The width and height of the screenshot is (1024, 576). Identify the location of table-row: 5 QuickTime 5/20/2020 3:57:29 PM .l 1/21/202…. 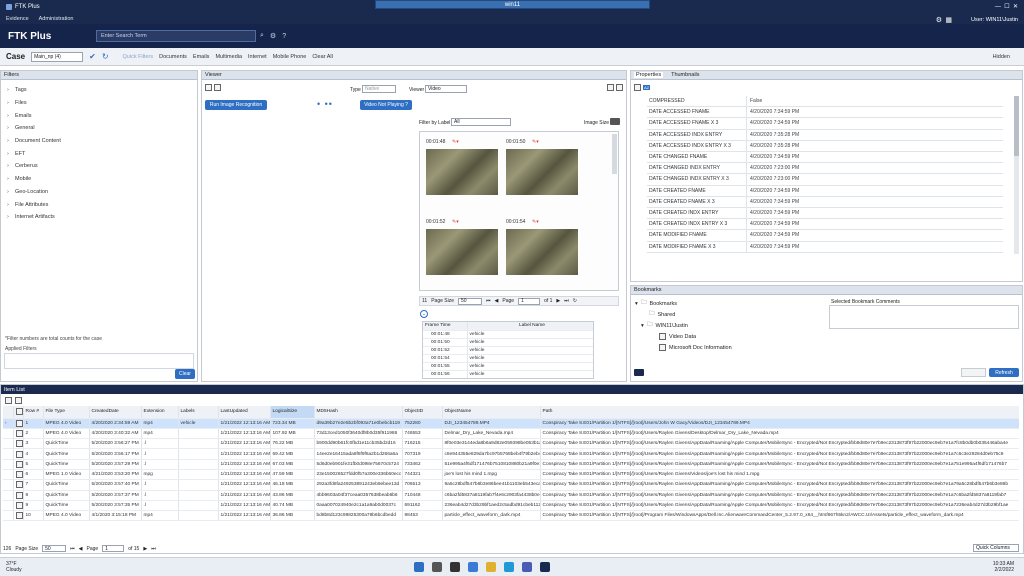
(511, 464).